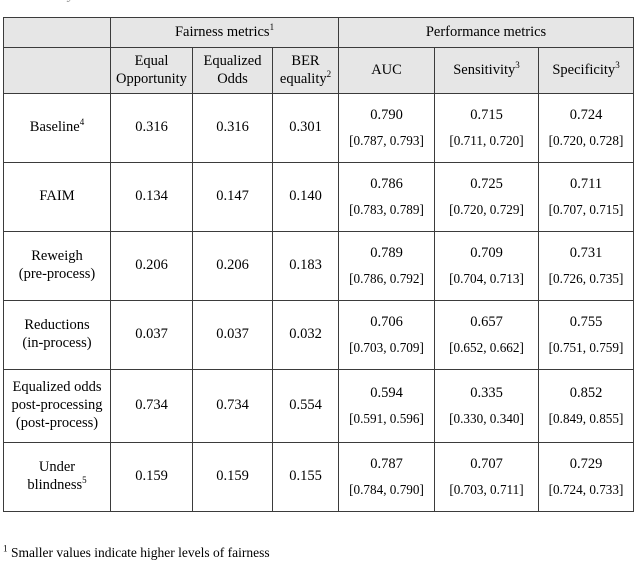 This screenshot has height=575, width=640. What do you see at coordinates (232, 477) in the screenshot?
I see `cell-equalized-odds: 0.159` at bounding box center [232, 477].